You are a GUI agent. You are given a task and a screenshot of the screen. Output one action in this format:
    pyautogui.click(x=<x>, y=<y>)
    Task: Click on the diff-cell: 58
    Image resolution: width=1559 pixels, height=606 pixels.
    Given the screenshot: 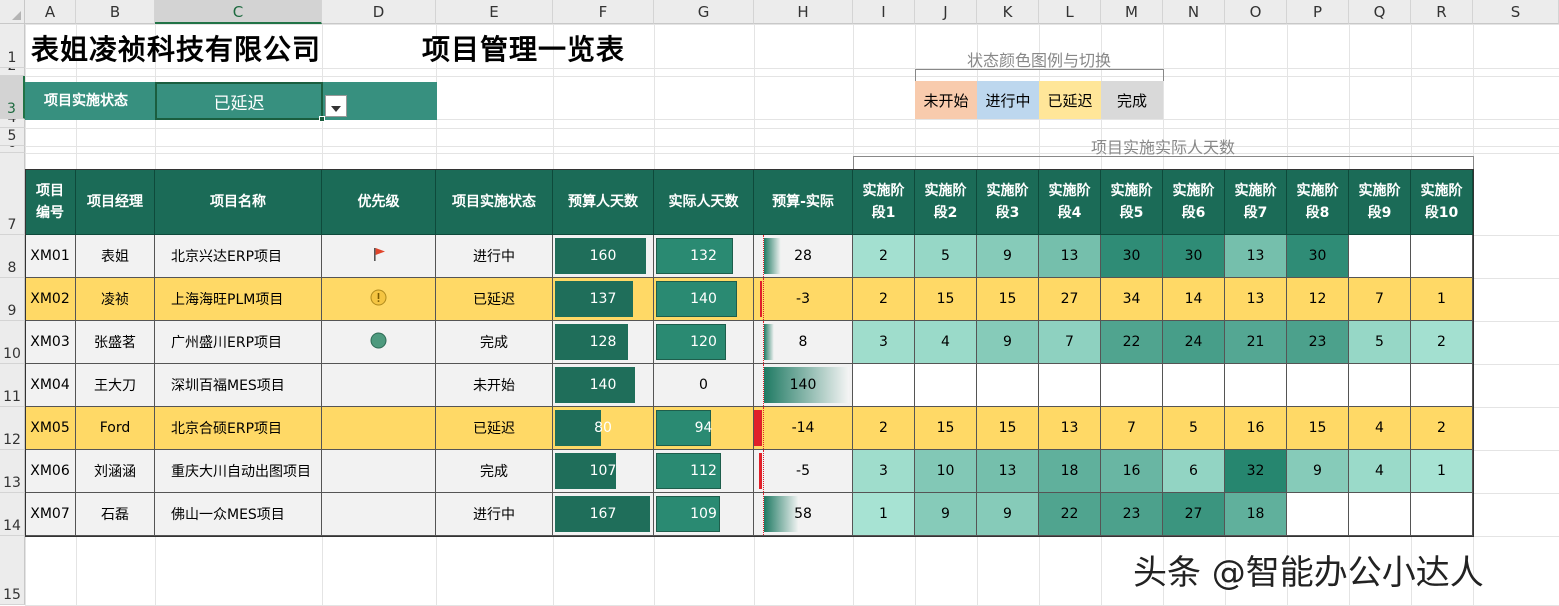 What is the action you would take?
    pyautogui.click(x=803, y=514)
    